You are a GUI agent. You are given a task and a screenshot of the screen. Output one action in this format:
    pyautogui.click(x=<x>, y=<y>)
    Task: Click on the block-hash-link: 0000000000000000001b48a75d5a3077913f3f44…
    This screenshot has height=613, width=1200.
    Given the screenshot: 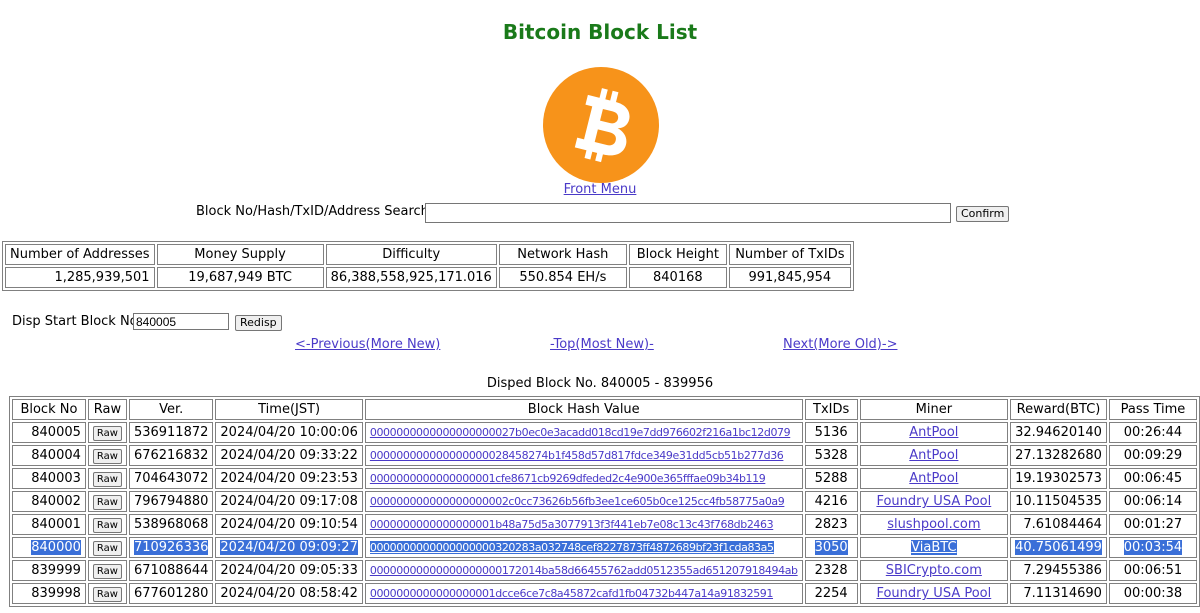 What is the action you would take?
    pyautogui.click(x=572, y=524)
    